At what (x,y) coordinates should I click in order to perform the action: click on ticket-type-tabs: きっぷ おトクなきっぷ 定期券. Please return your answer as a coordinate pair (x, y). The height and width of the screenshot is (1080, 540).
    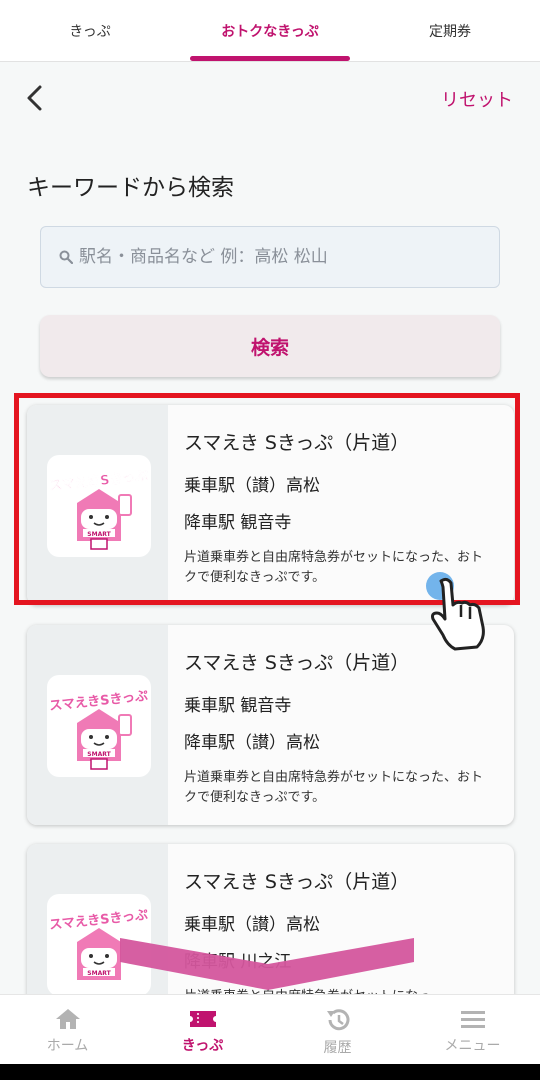
    Looking at the image, I should click on (270, 31).